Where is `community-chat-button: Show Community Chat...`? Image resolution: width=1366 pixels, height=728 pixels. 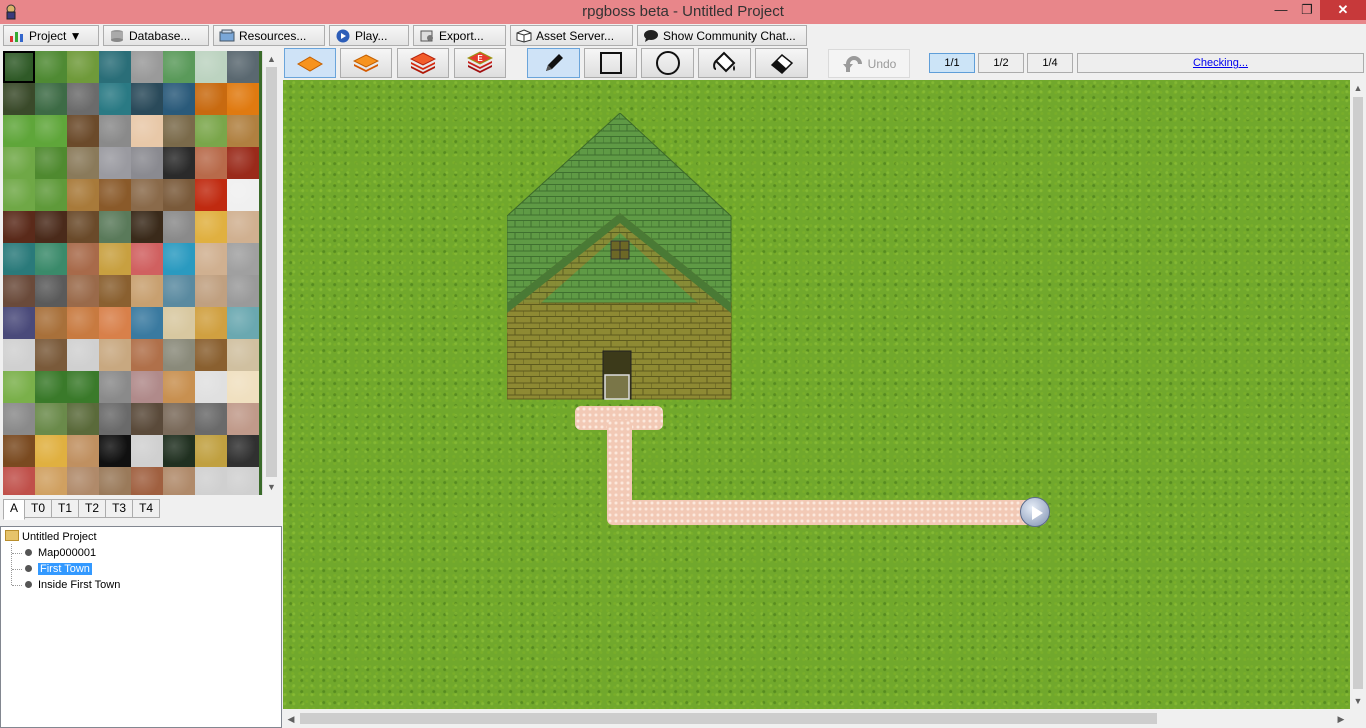 community-chat-button: Show Community Chat... is located at coordinates (722, 35).